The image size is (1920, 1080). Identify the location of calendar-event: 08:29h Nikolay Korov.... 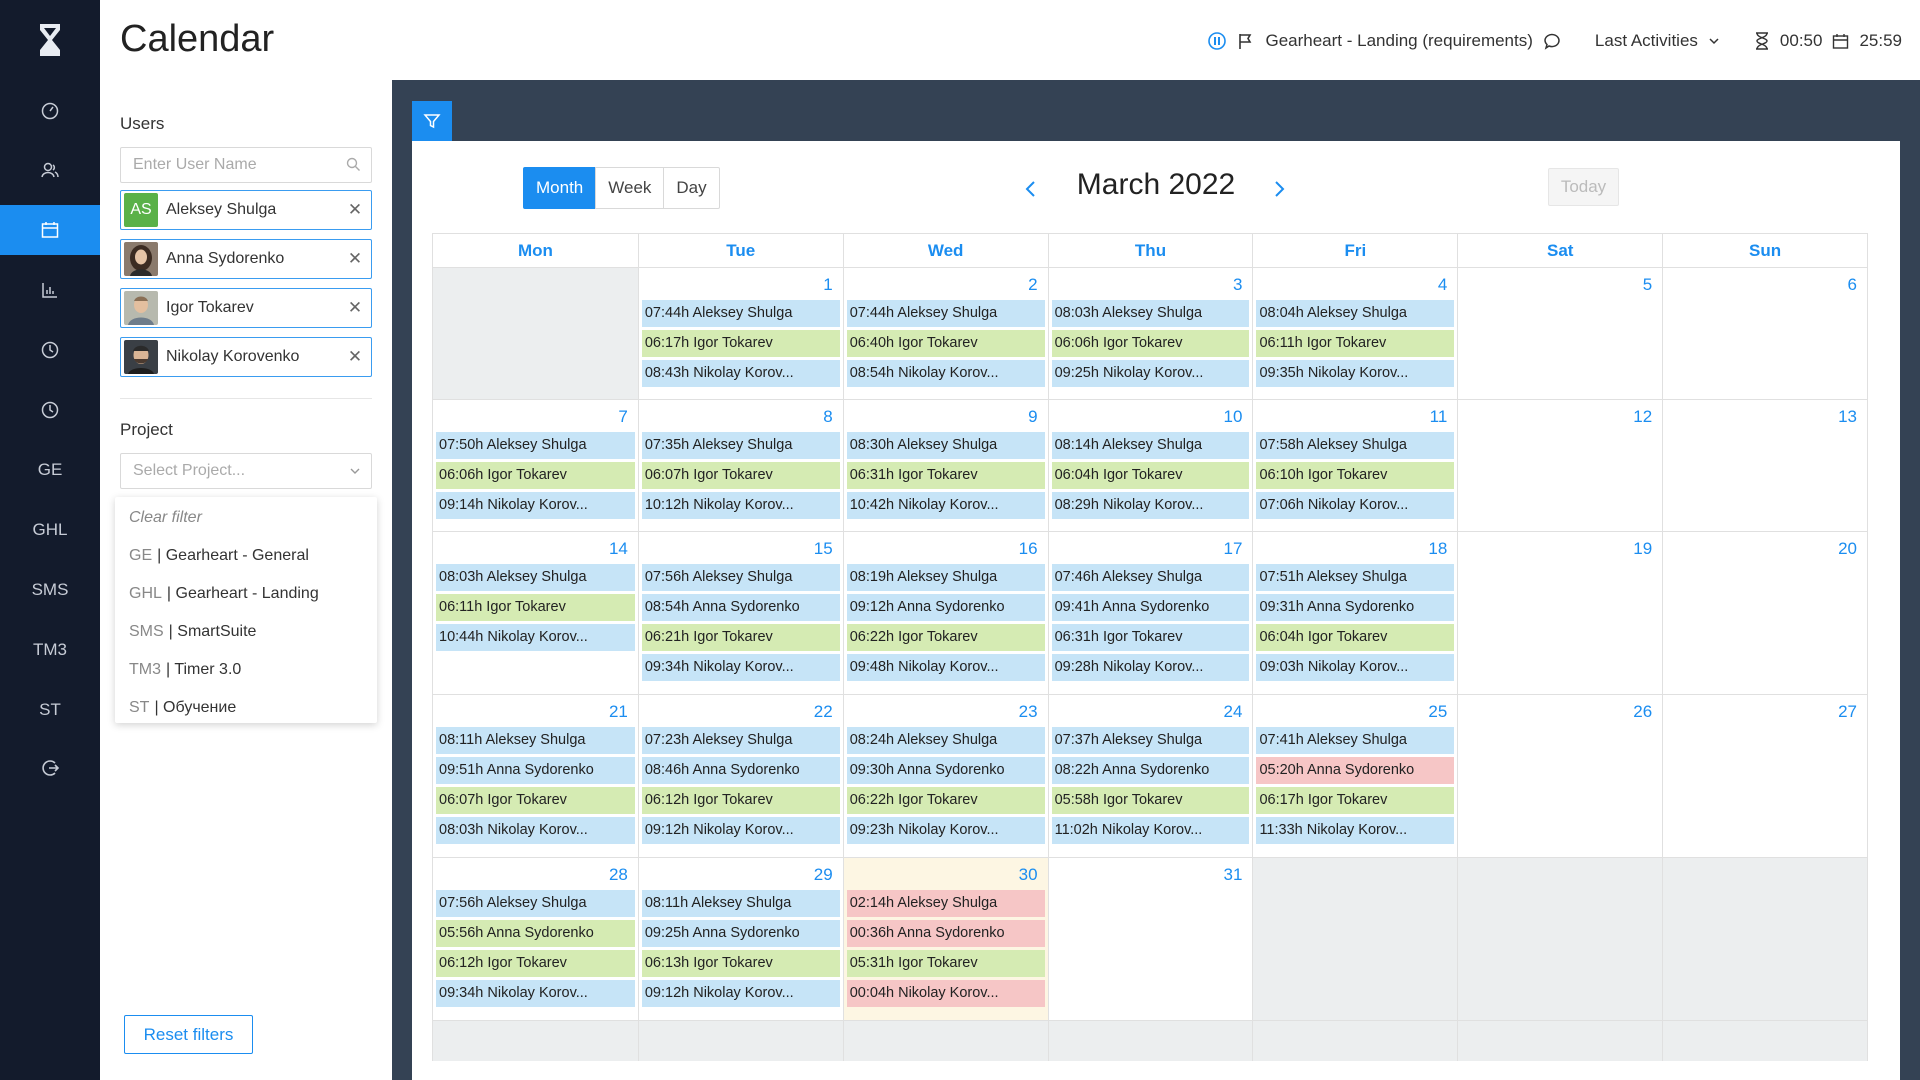
(1150, 505).